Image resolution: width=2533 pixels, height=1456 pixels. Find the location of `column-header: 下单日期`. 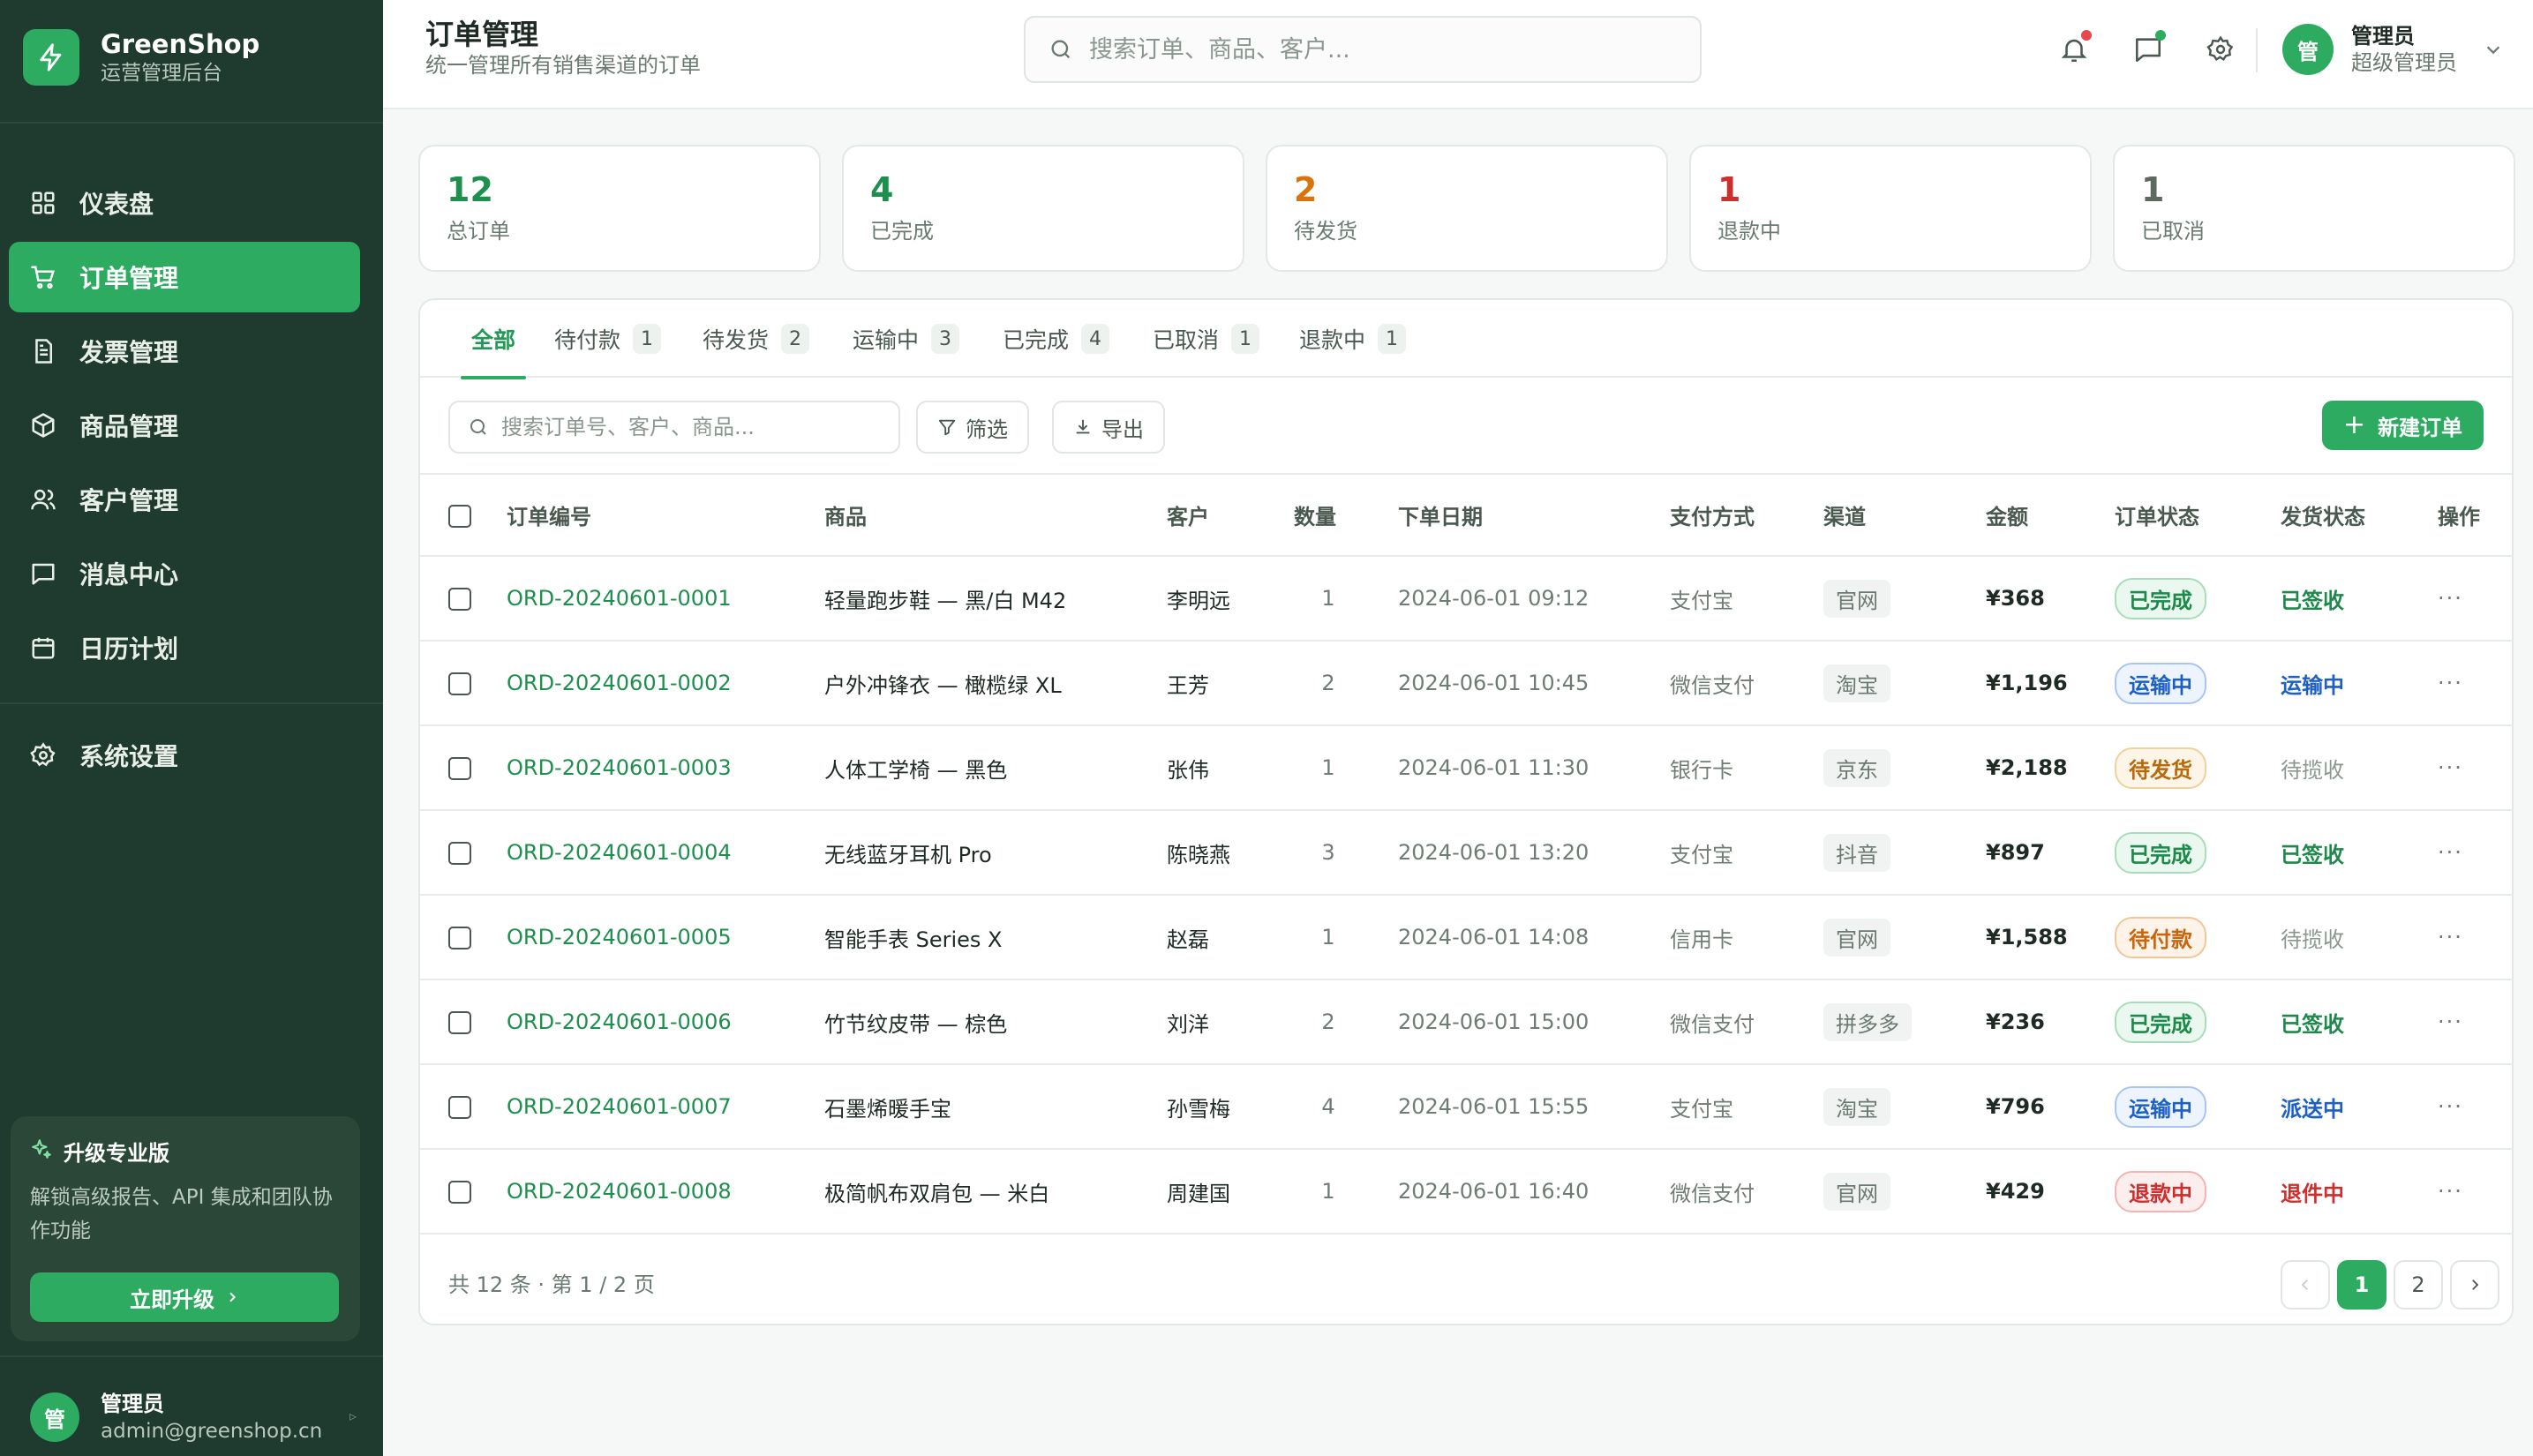

column-header: 下单日期 is located at coordinates (1534, 516).